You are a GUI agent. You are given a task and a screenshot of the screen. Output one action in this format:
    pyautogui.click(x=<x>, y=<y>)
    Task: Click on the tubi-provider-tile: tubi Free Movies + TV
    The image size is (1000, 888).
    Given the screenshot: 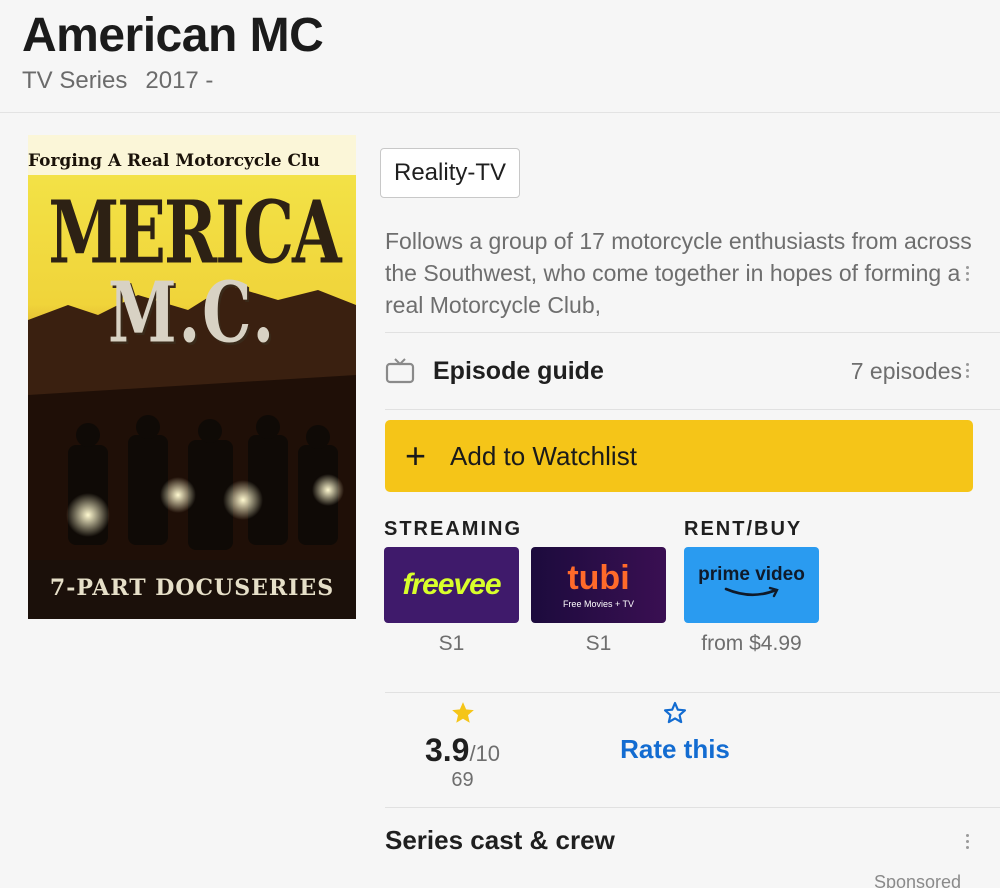 What is the action you would take?
    pyautogui.click(x=598, y=585)
    